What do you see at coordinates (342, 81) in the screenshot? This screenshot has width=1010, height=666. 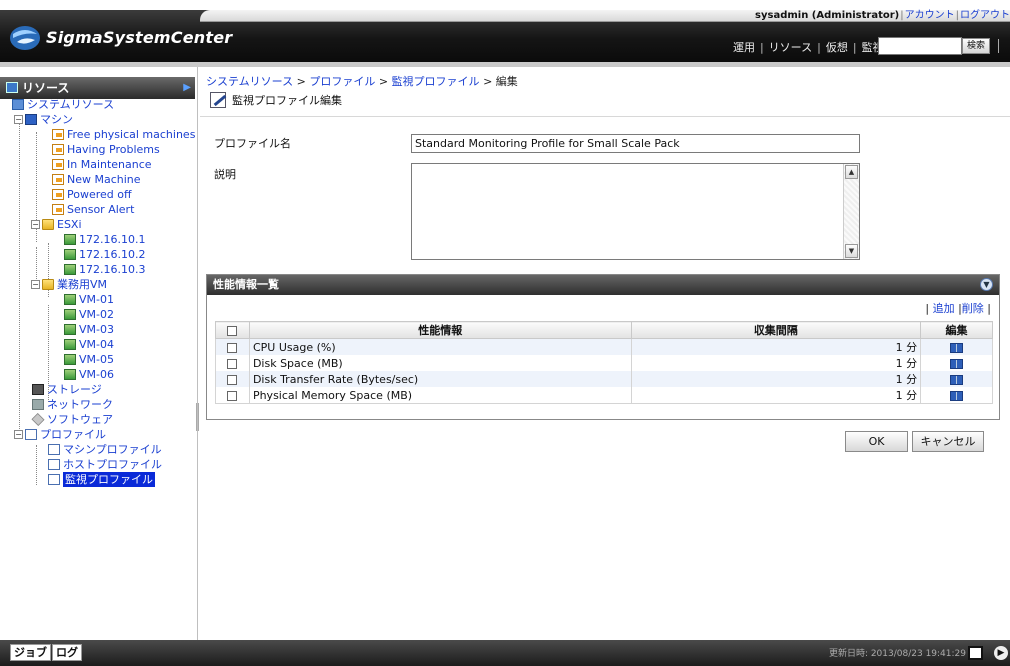 I see `breadcrumb-profile: プロファイル` at bounding box center [342, 81].